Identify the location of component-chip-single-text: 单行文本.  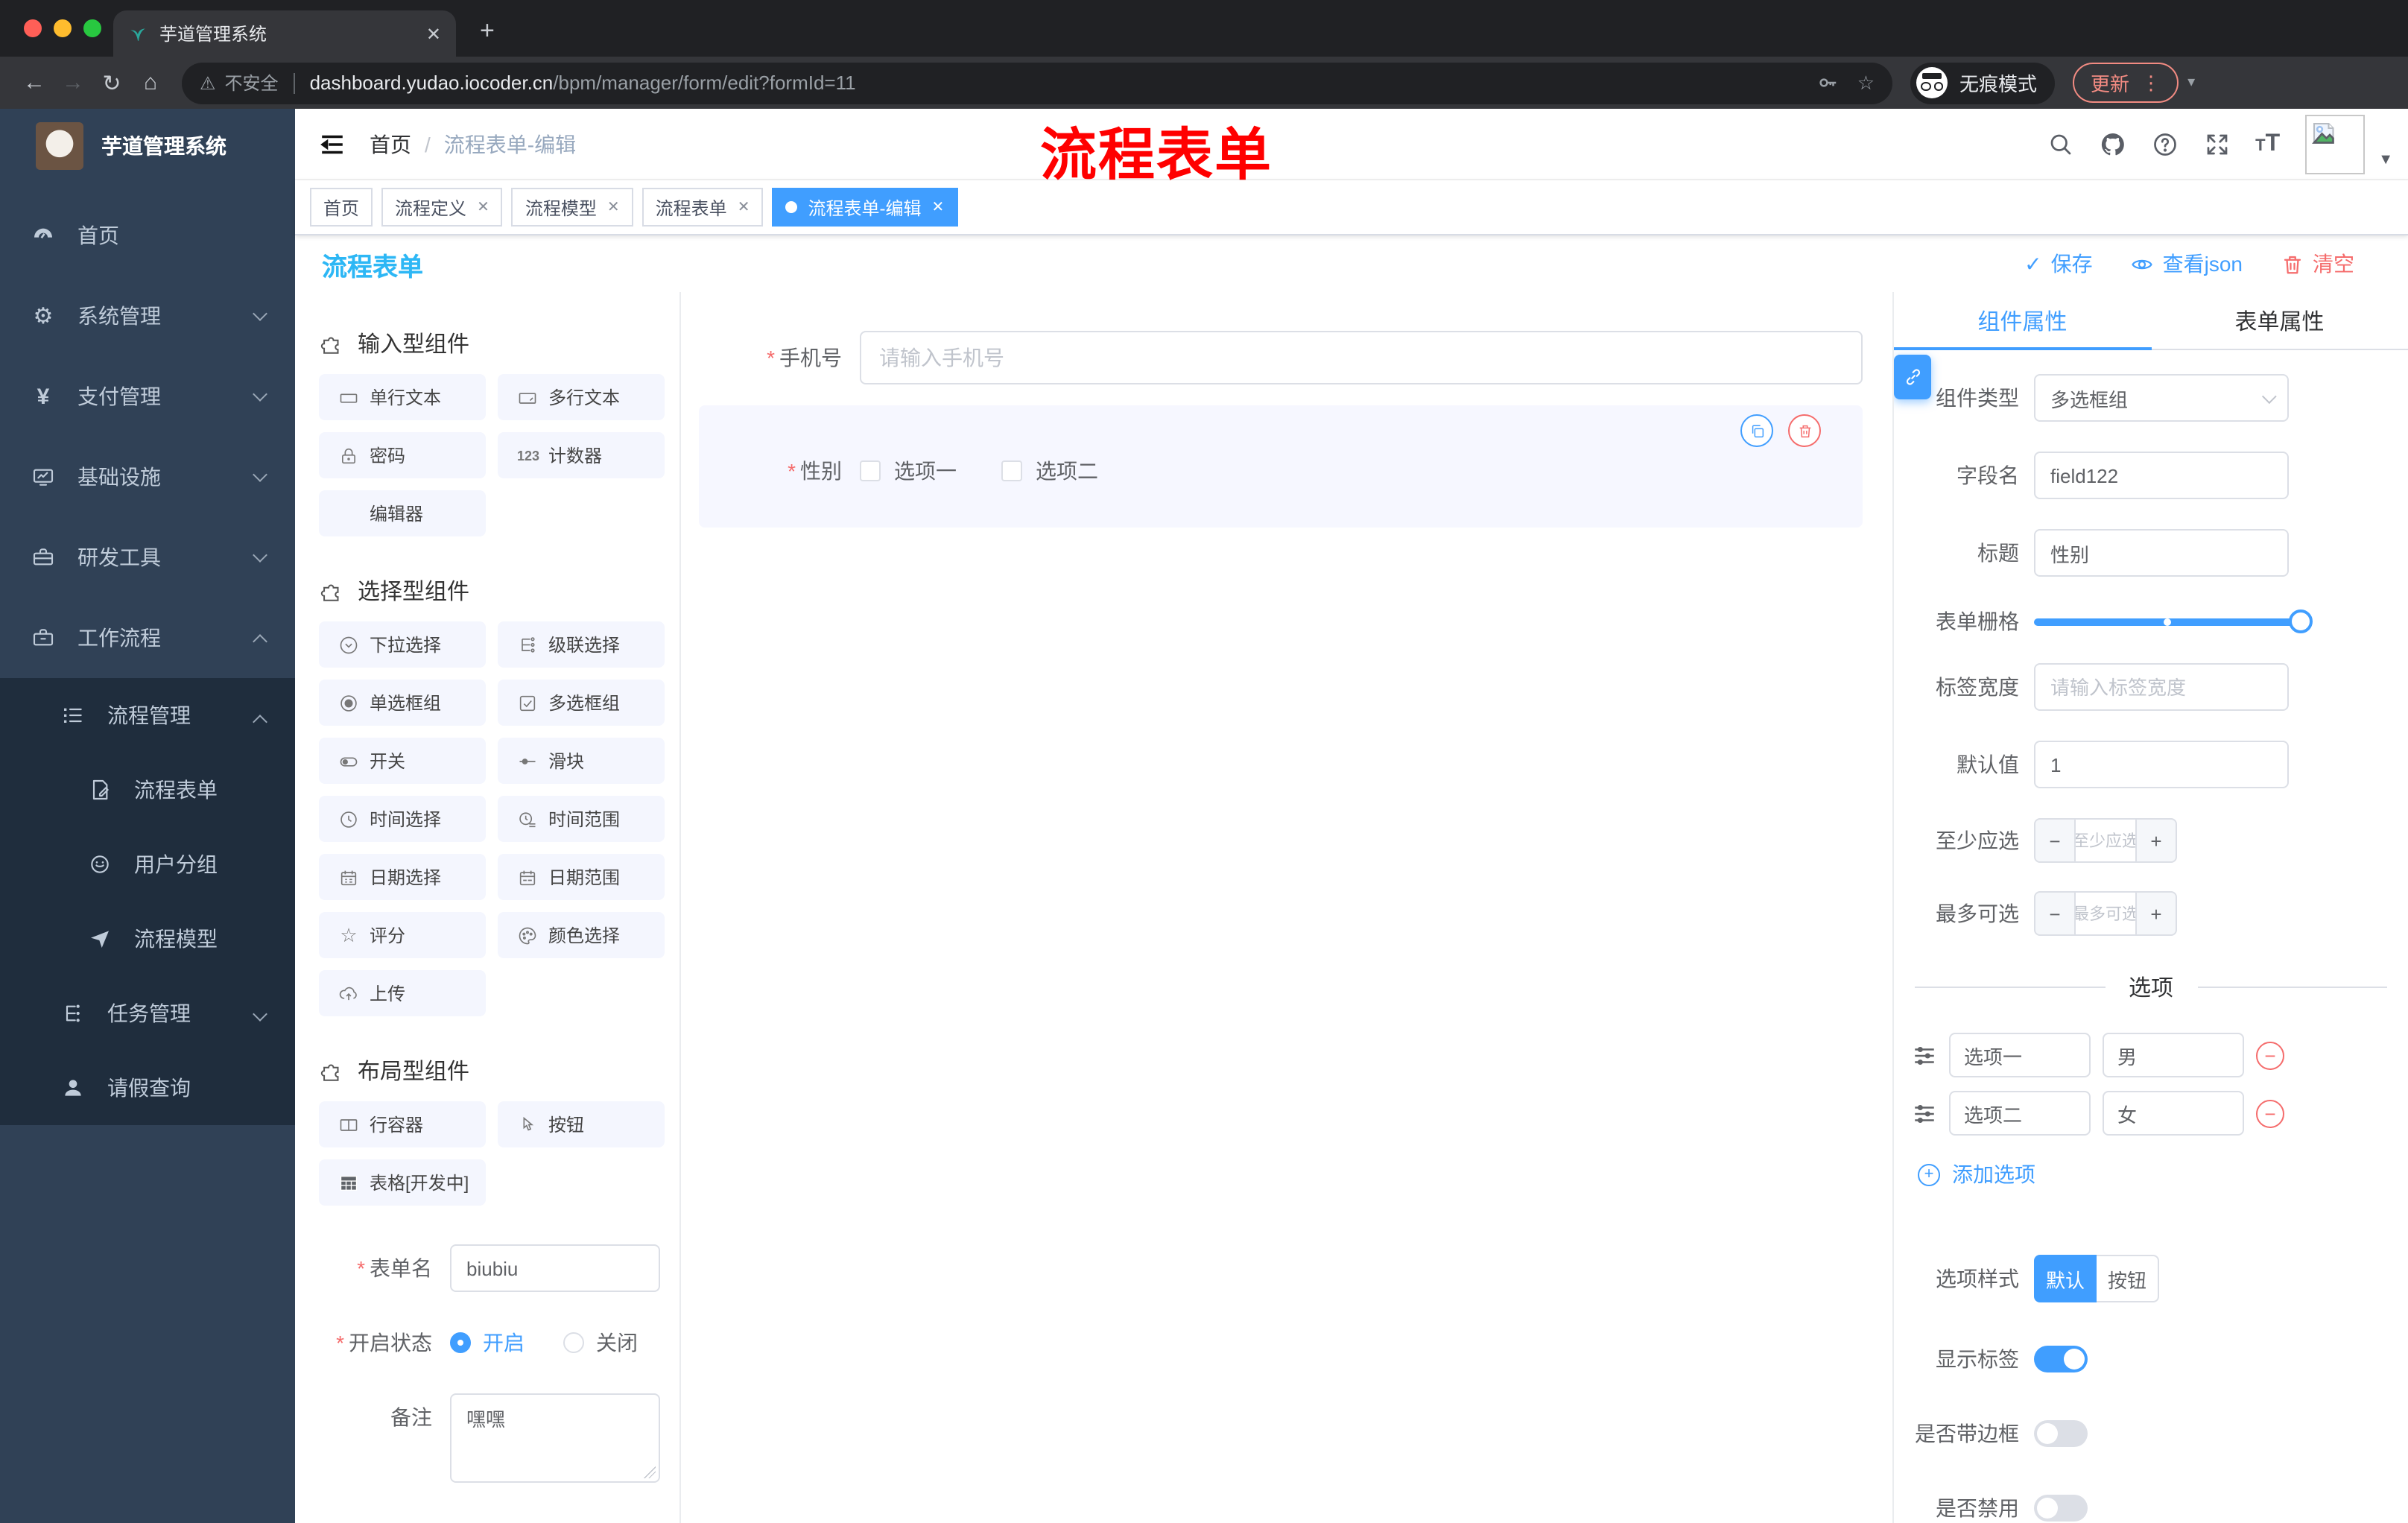
(402, 397).